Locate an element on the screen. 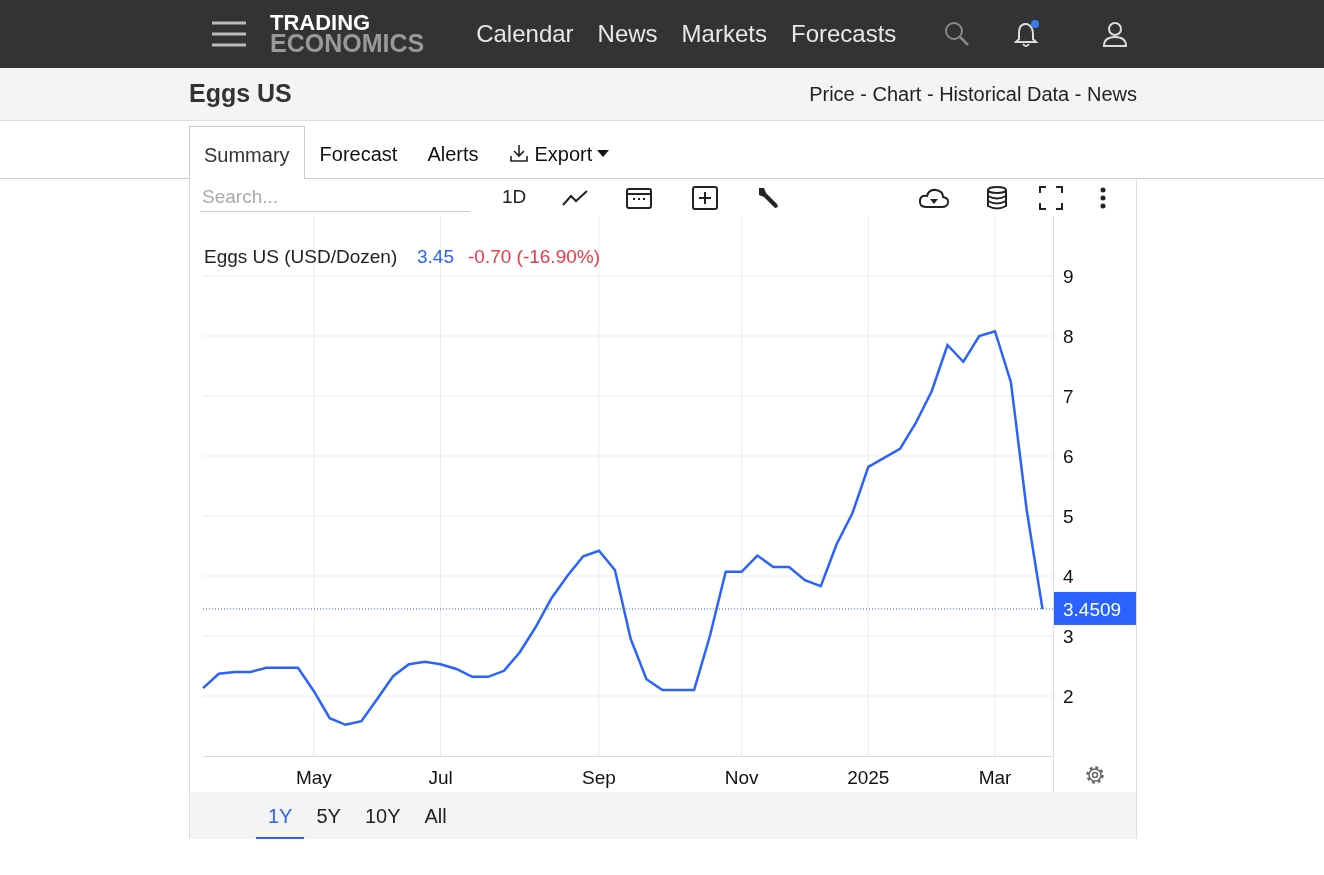 The image size is (1324, 875). line-chart-icon is located at coordinates (575, 197).